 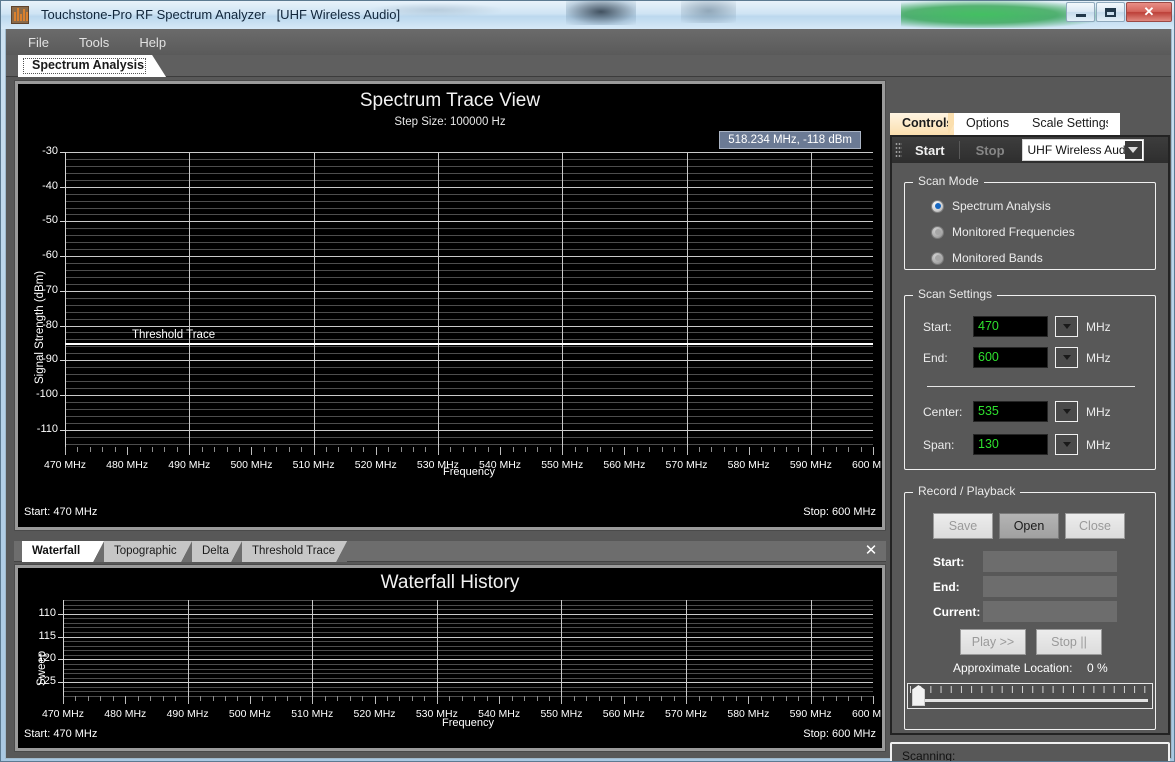 I want to click on center-frequency-input: 535, so click(x=1010, y=411).